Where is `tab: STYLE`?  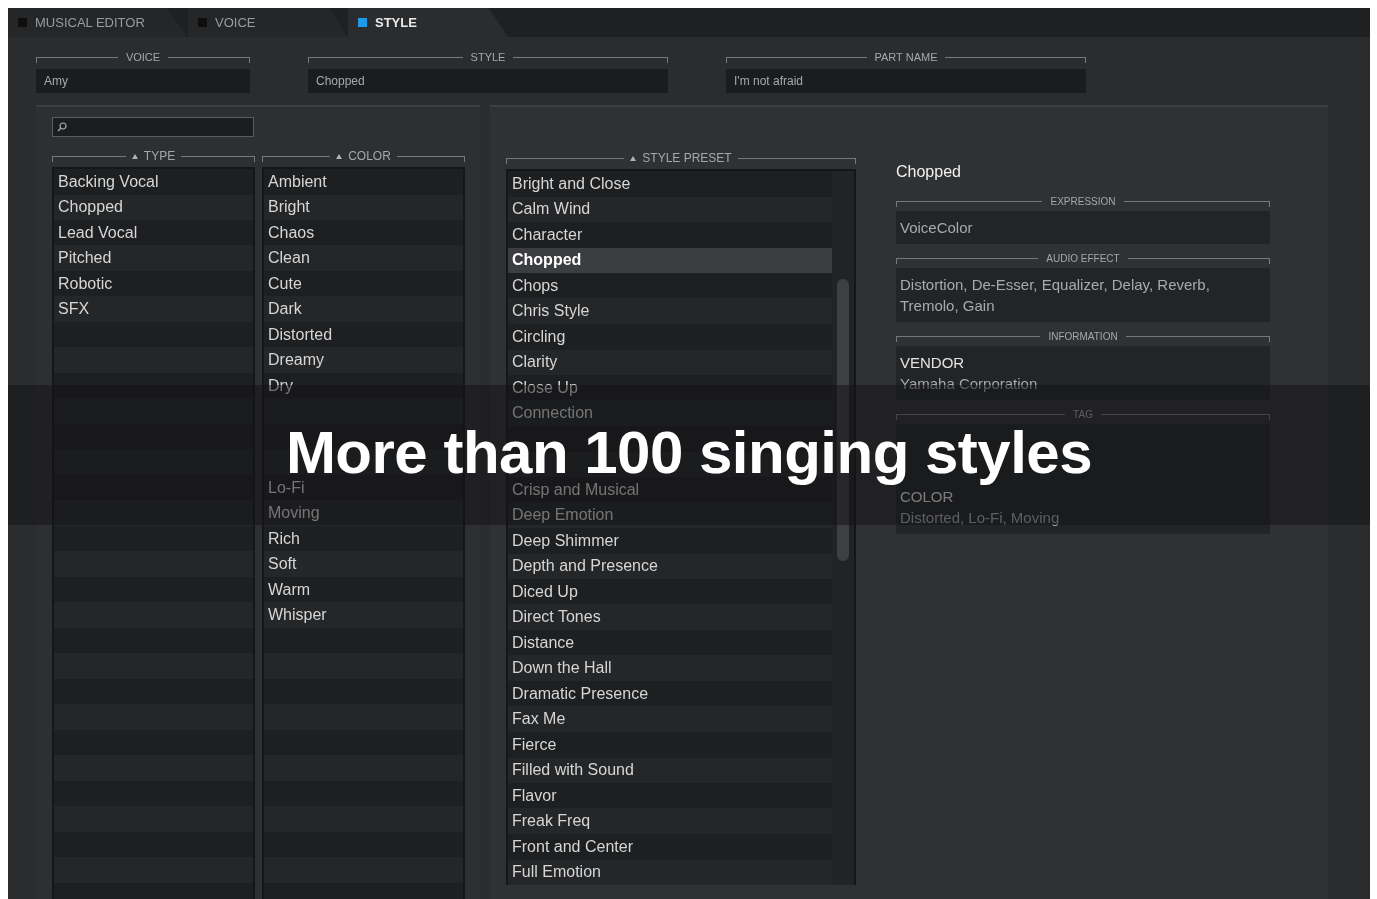 tab: STYLE is located at coordinates (428, 22).